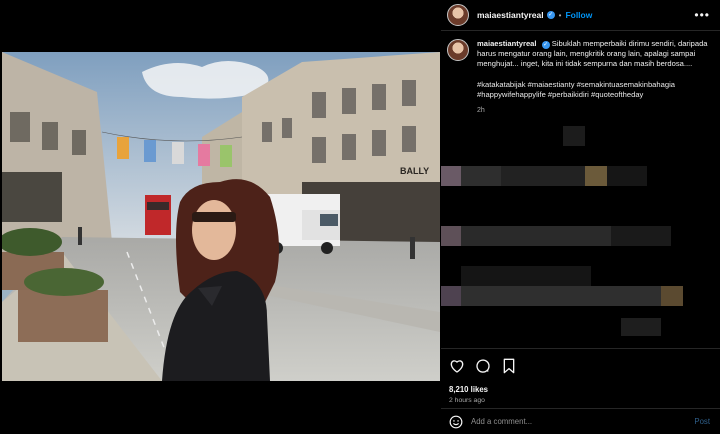 This screenshot has height=434, width=720. Describe the element at coordinates (481, 111) in the screenshot. I see `caption-time: 2h` at that location.